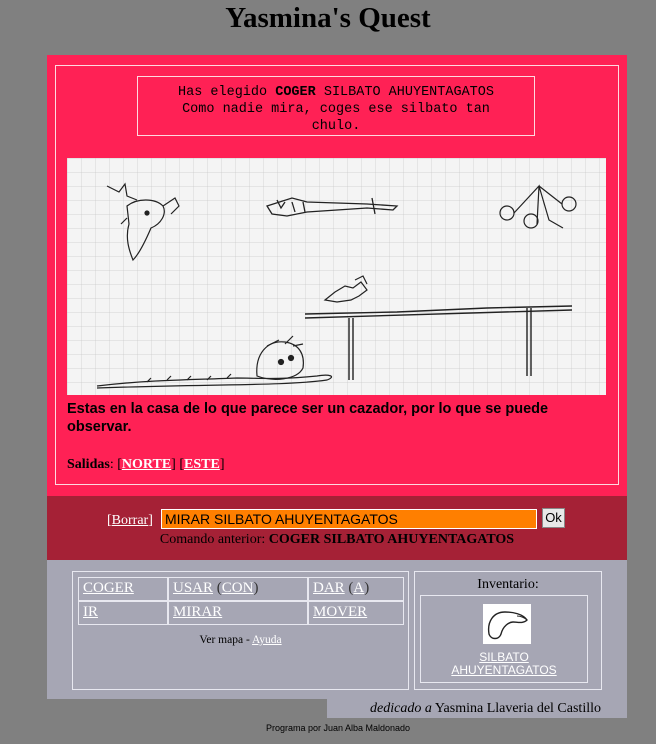 This screenshot has height=744, width=656. Describe the element at coordinates (123, 613) in the screenshot. I see `verb-cell: IR` at that location.